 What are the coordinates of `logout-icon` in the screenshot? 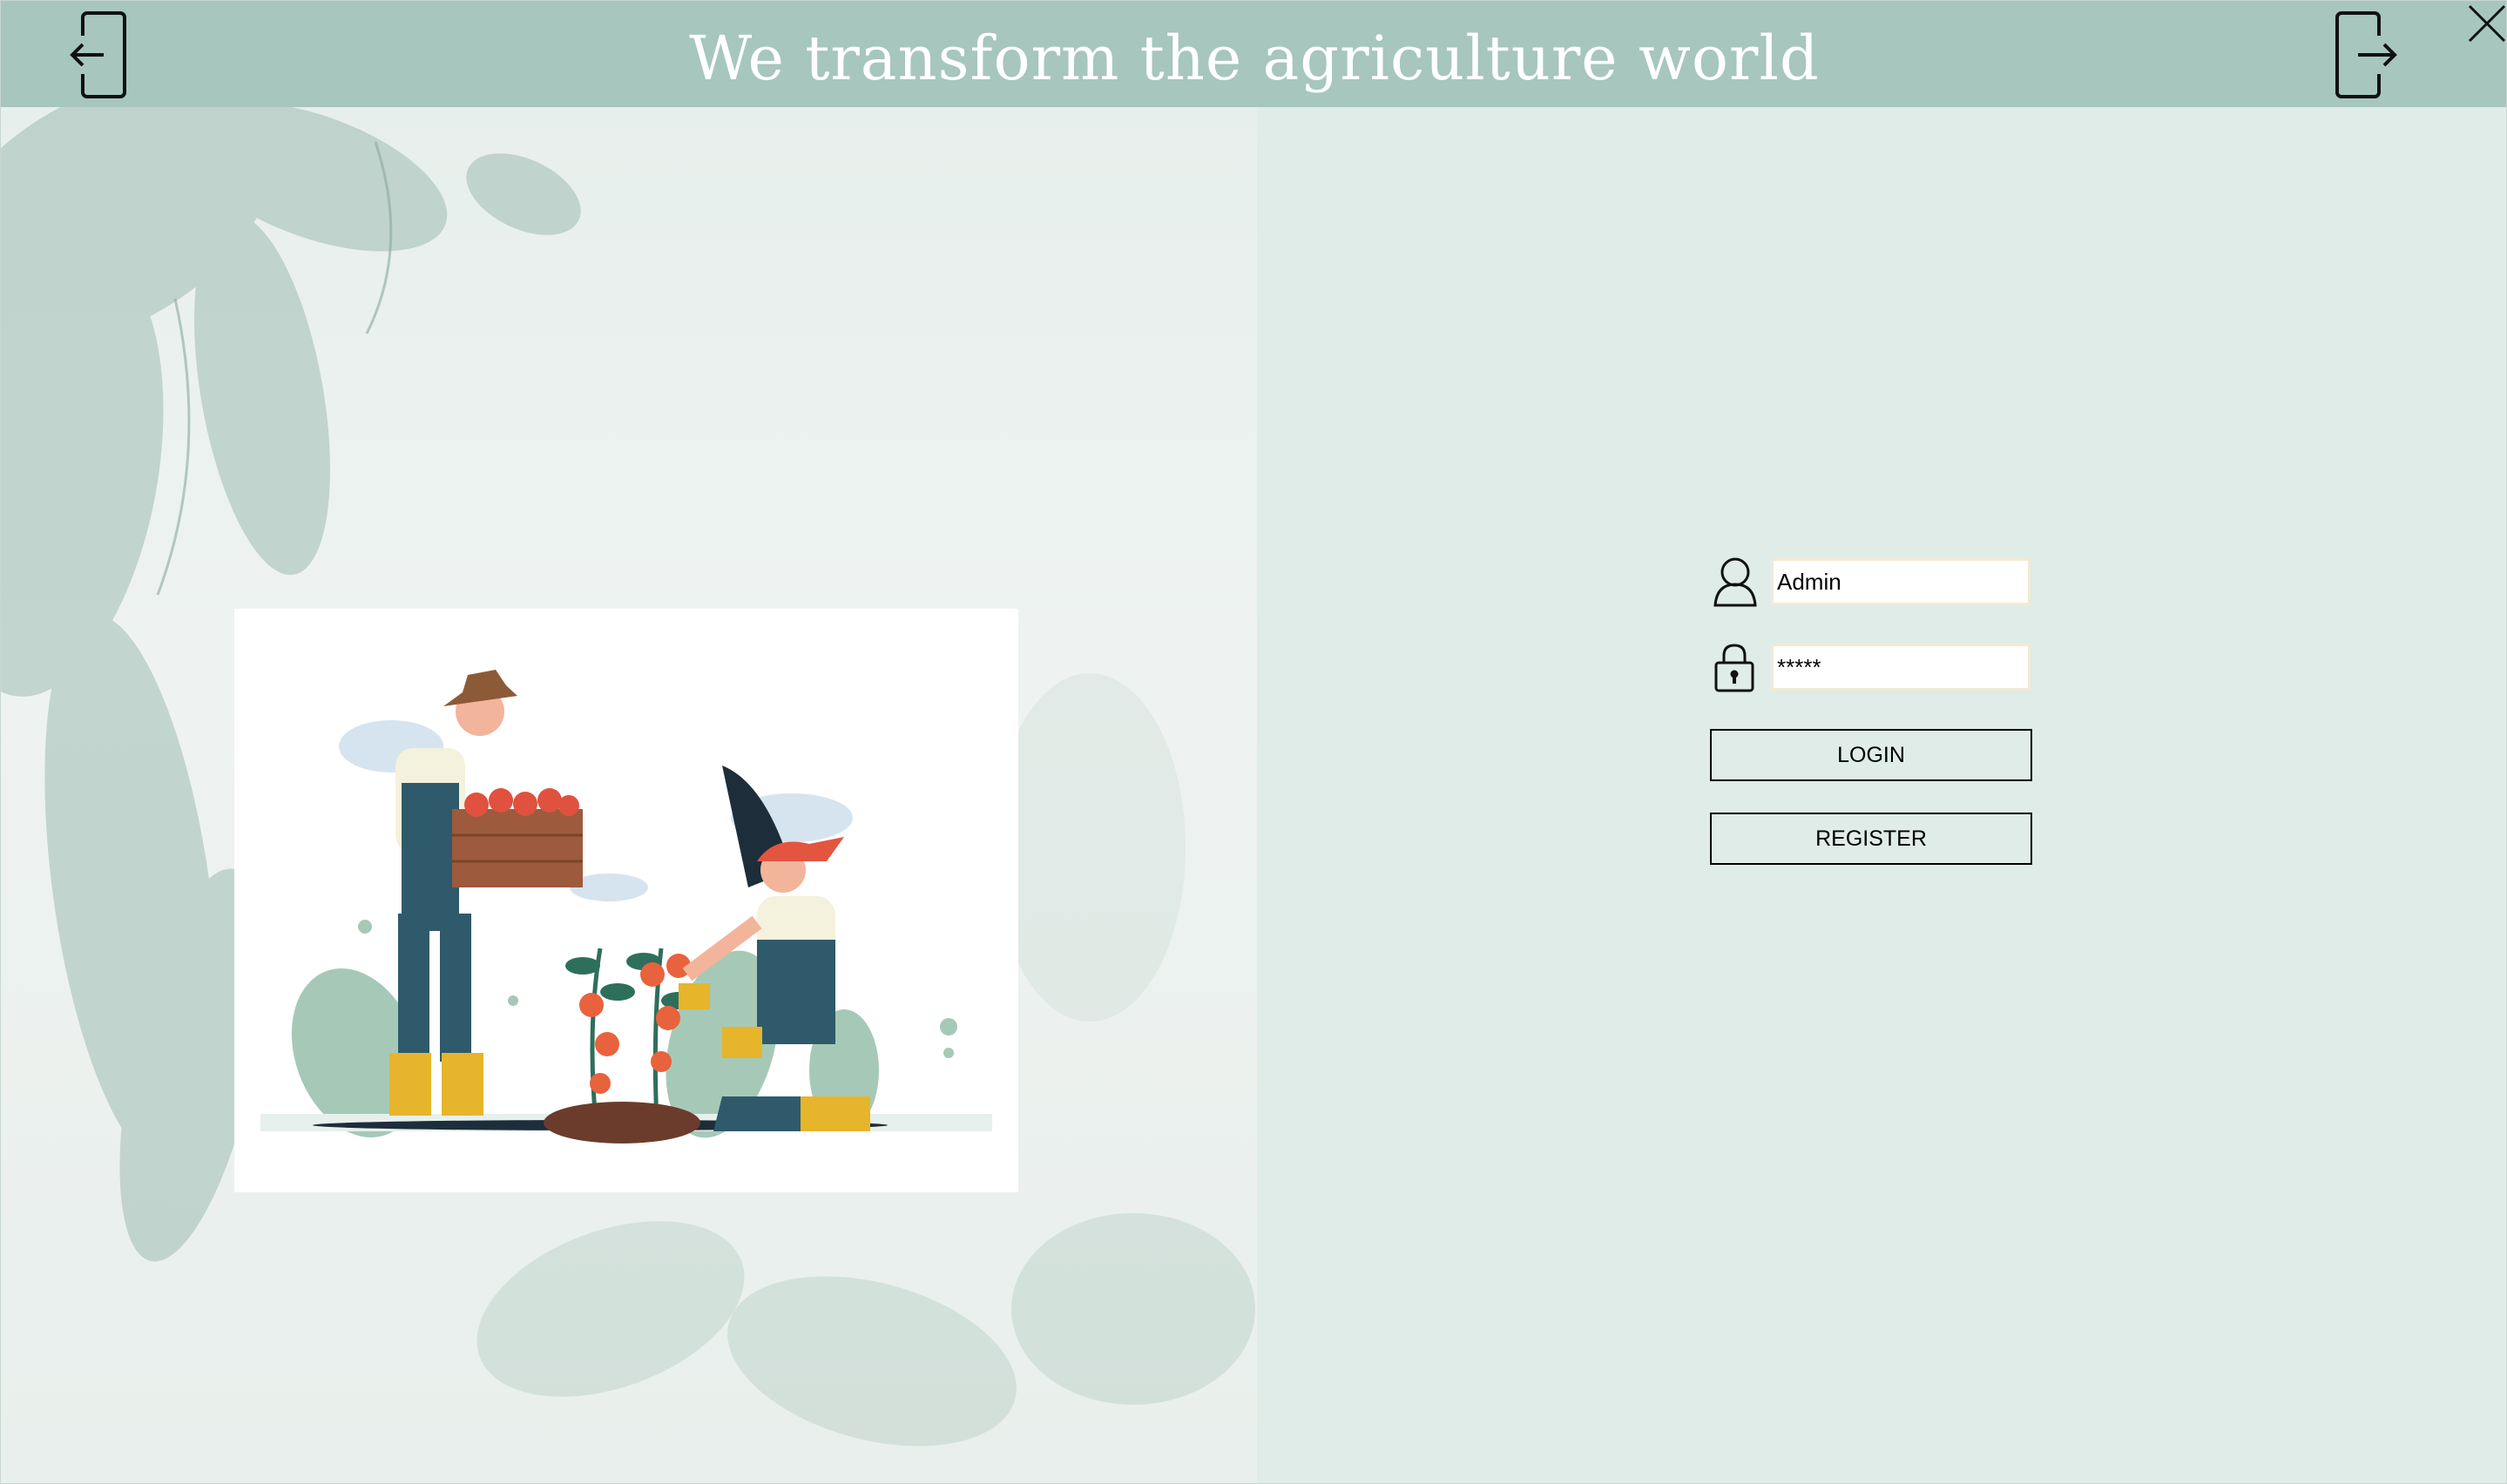 It's located at (2367, 55).